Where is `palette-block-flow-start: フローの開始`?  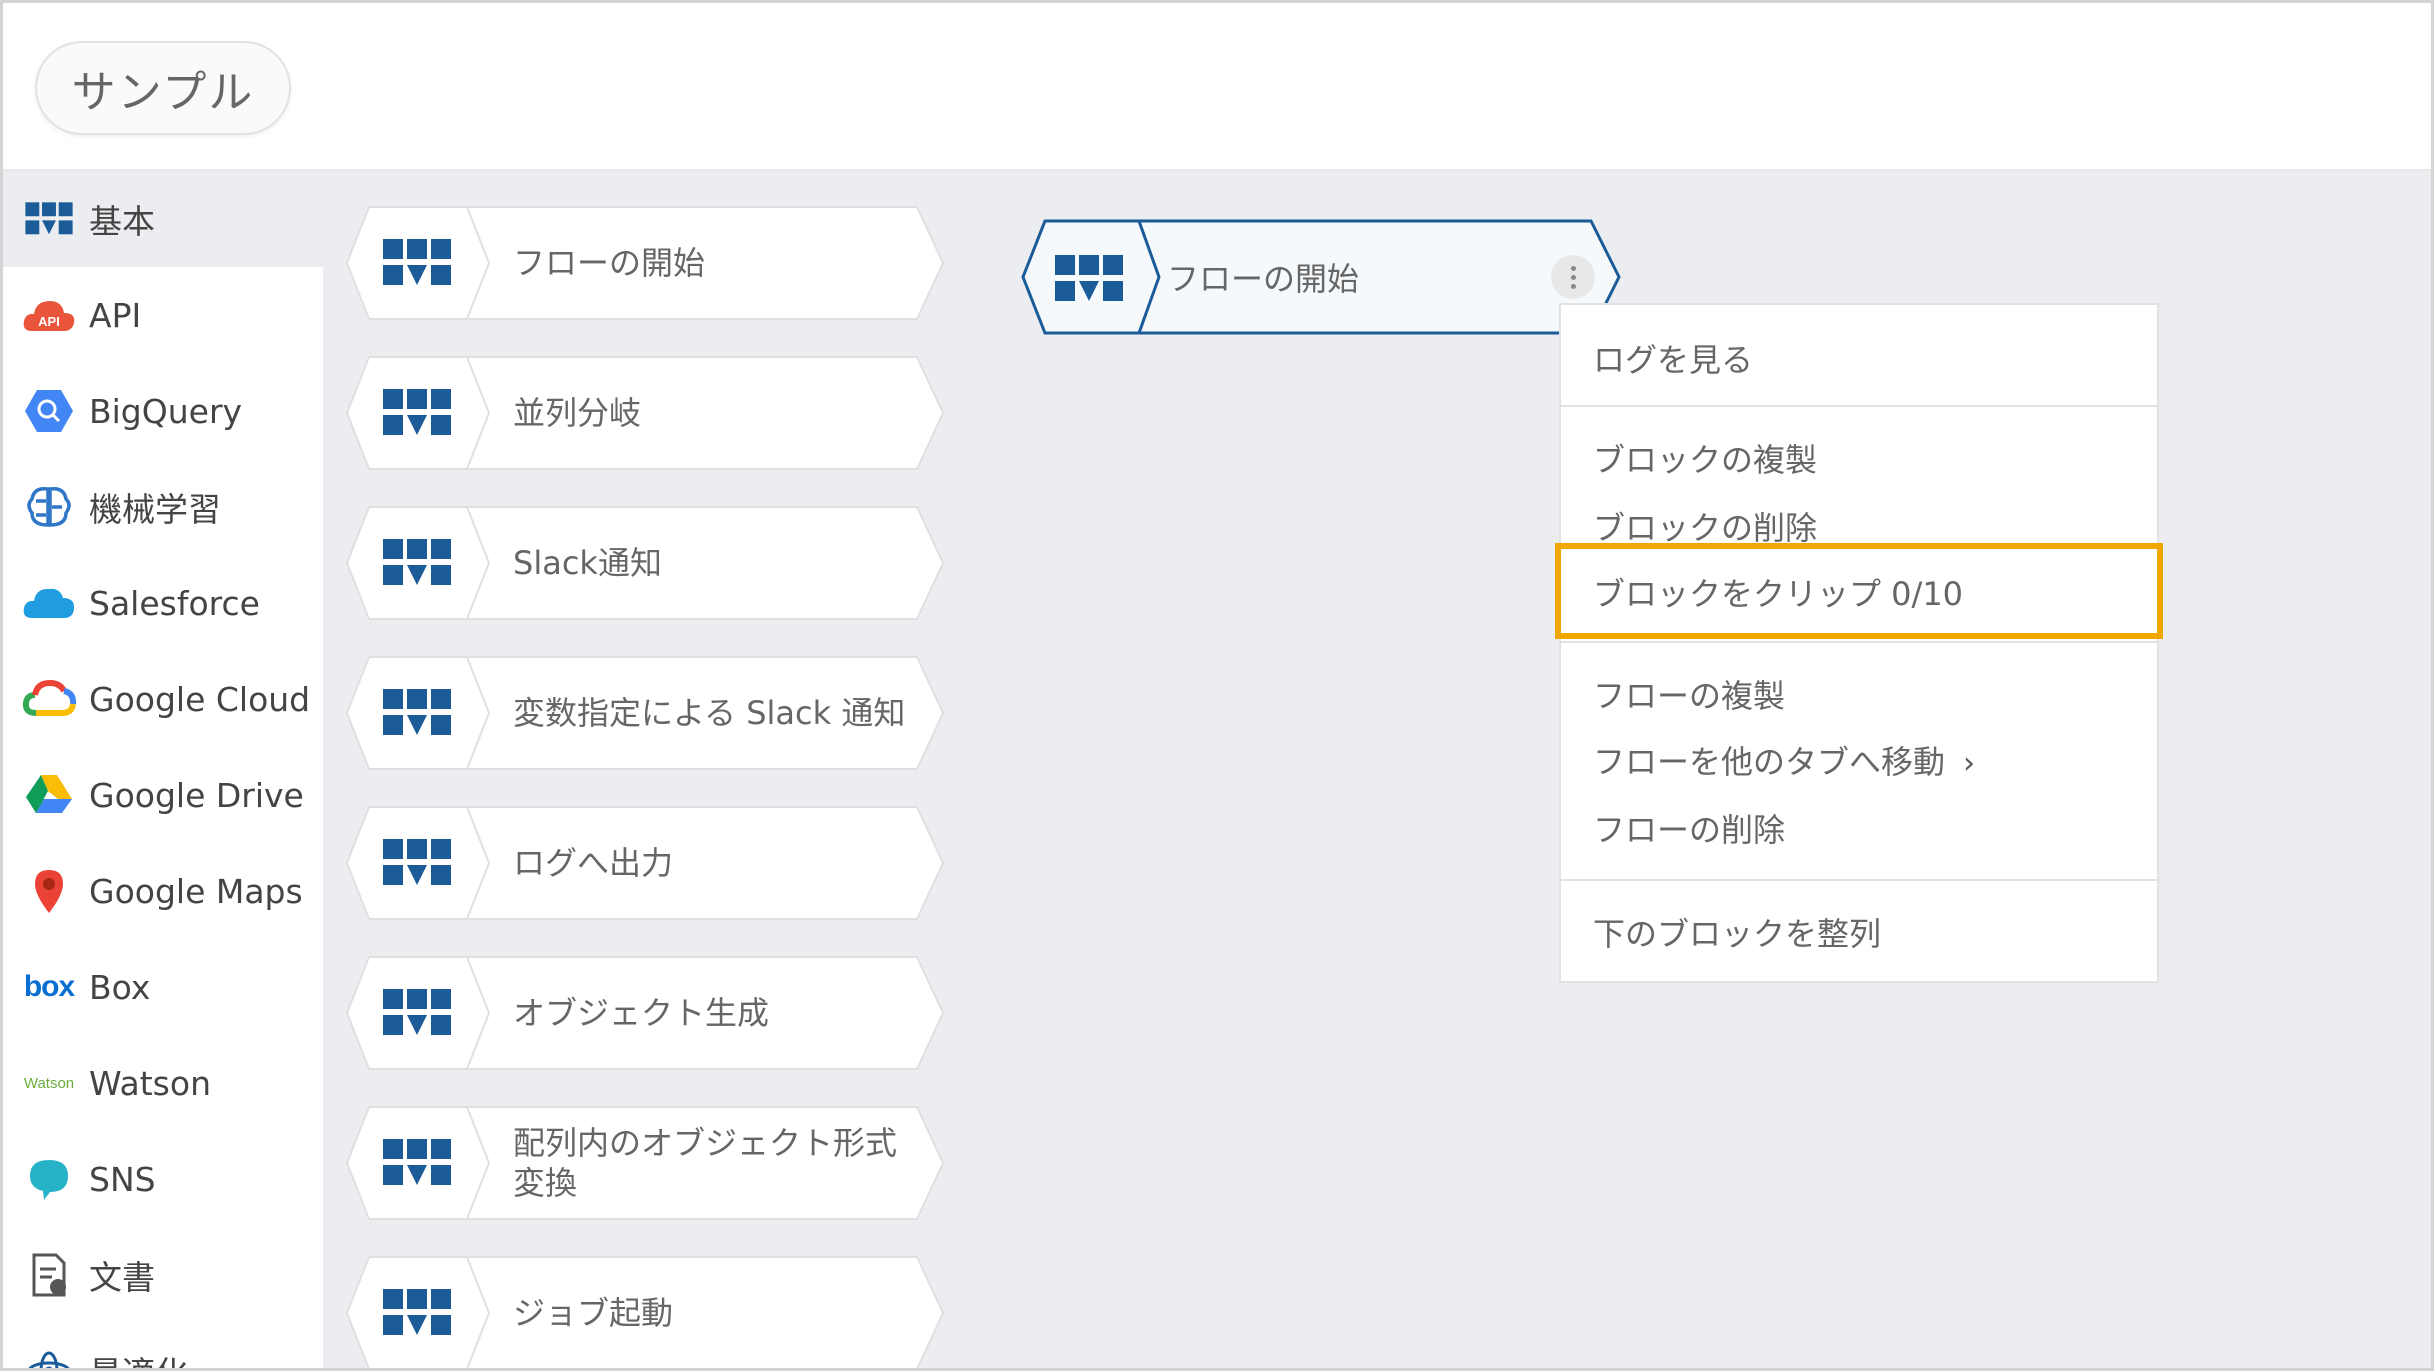
palette-block-flow-start: フローの開始 is located at coordinates (645, 263).